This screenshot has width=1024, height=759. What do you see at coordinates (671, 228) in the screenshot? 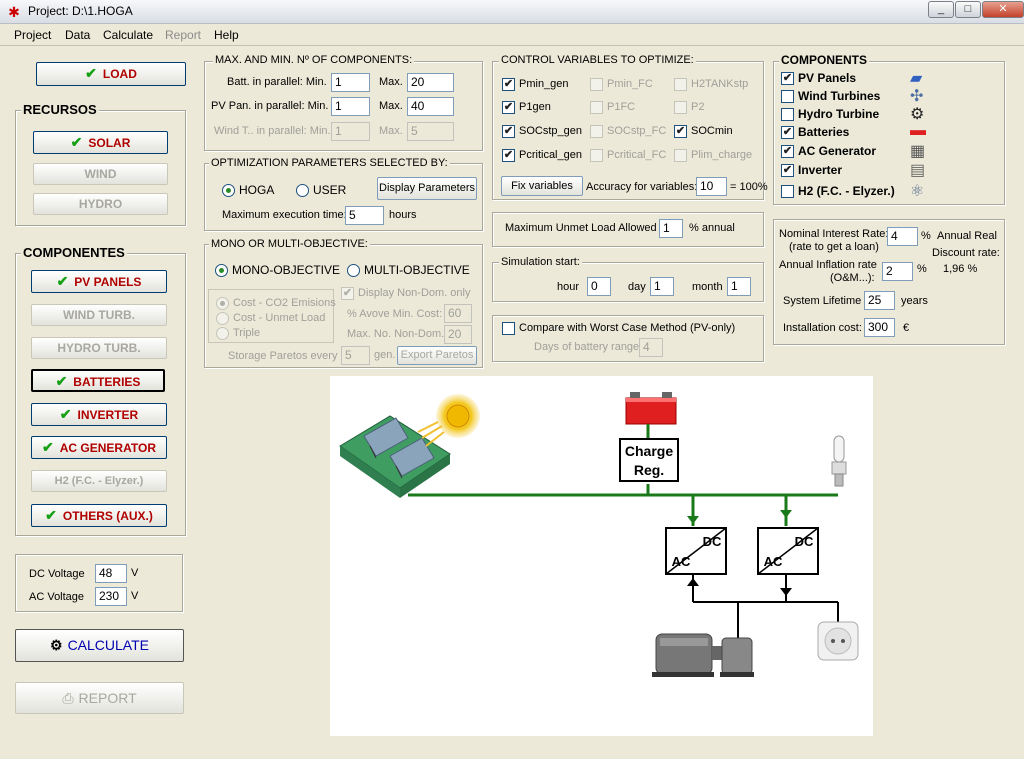
I see `unmet-field: 1` at bounding box center [671, 228].